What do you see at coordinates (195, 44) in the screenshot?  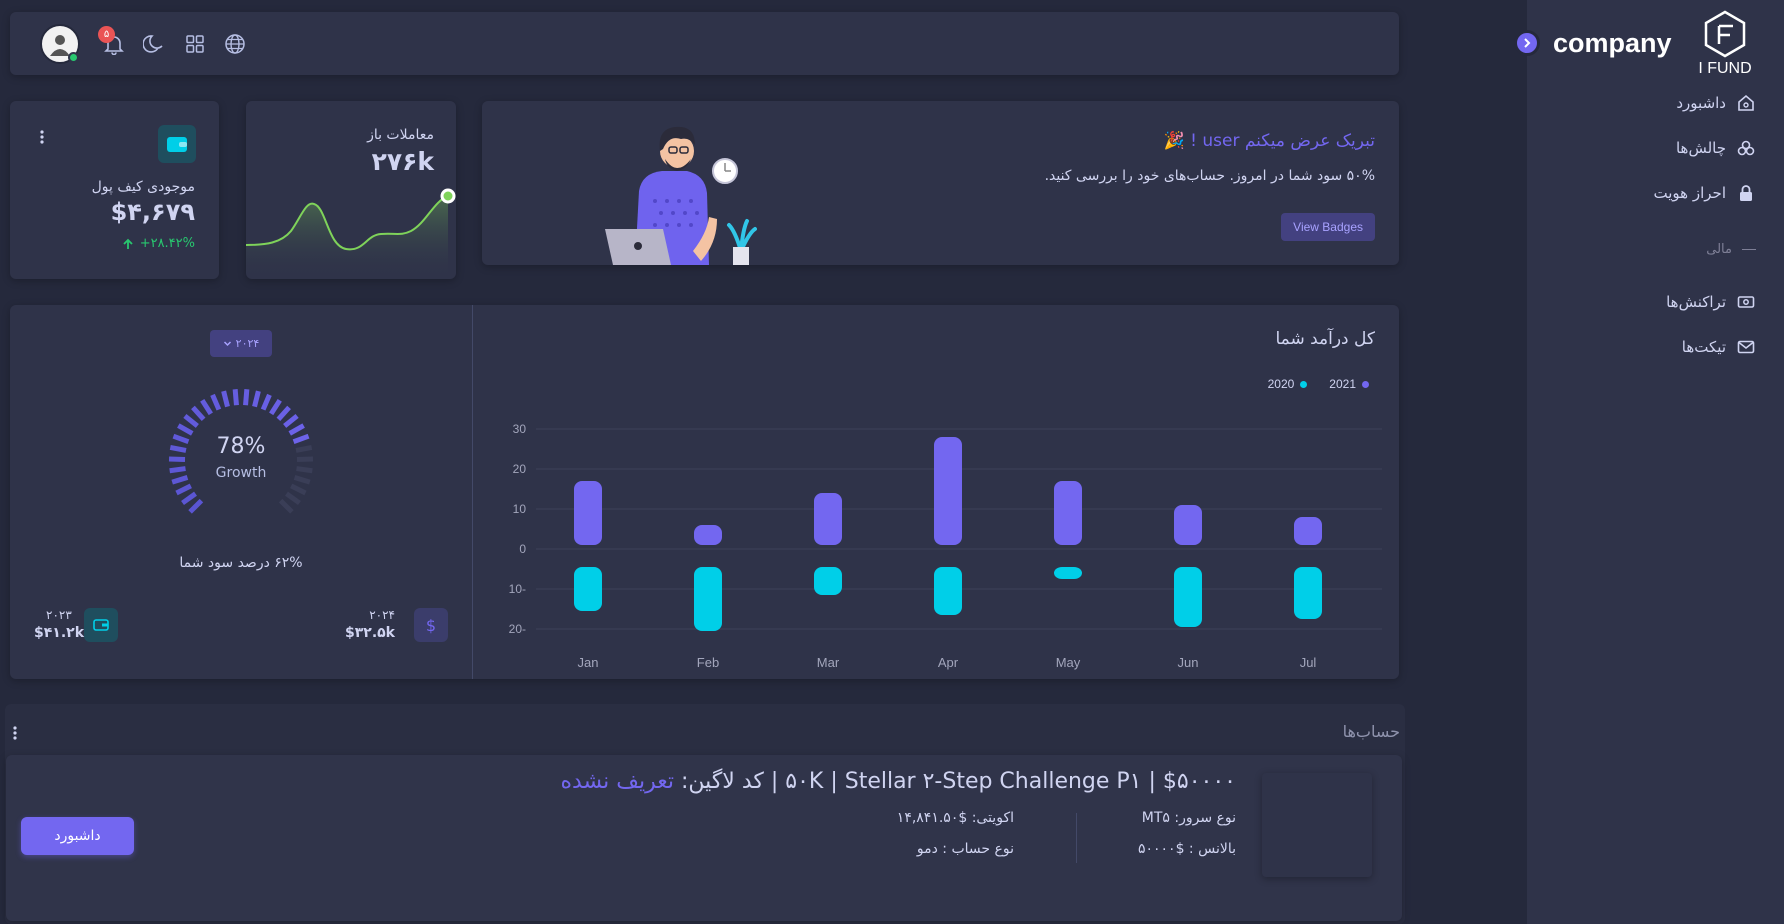 I see `shortcuts-button` at bounding box center [195, 44].